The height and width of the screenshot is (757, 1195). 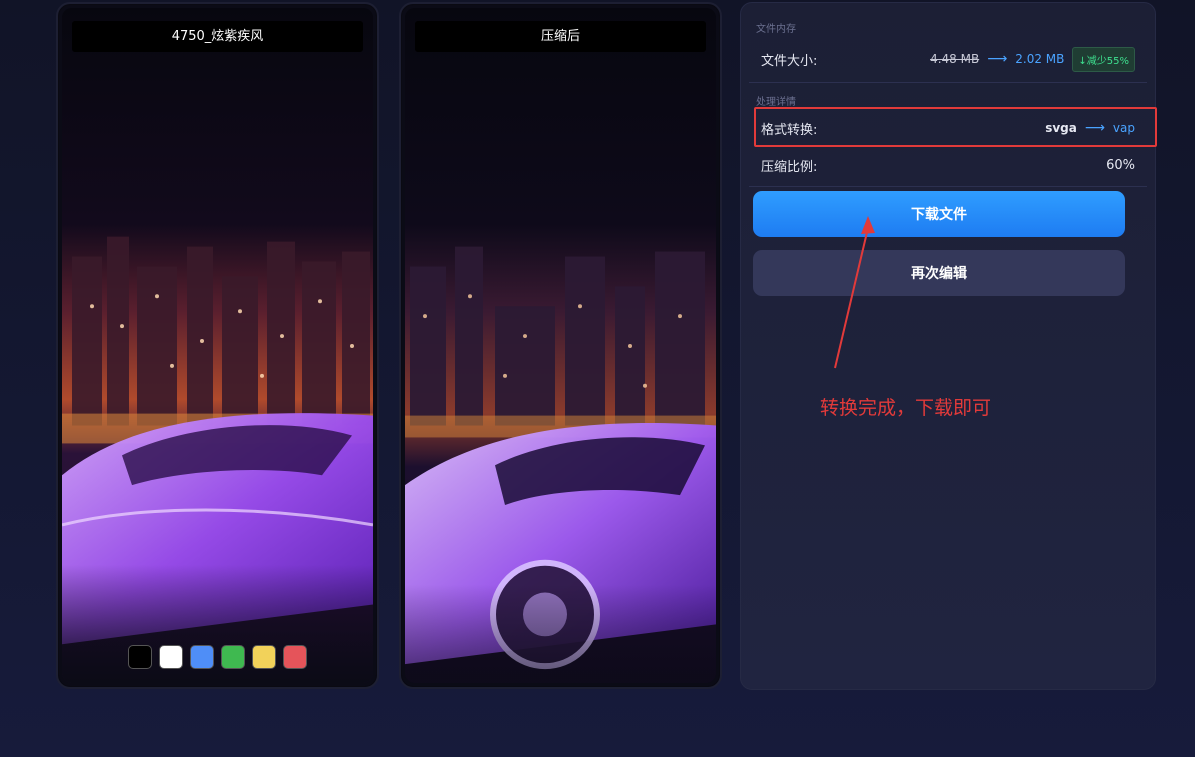 What do you see at coordinates (776, 29) in the screenshot?
I see `file-memory-section-label: 文件内存` at bounding box center [776, 29].